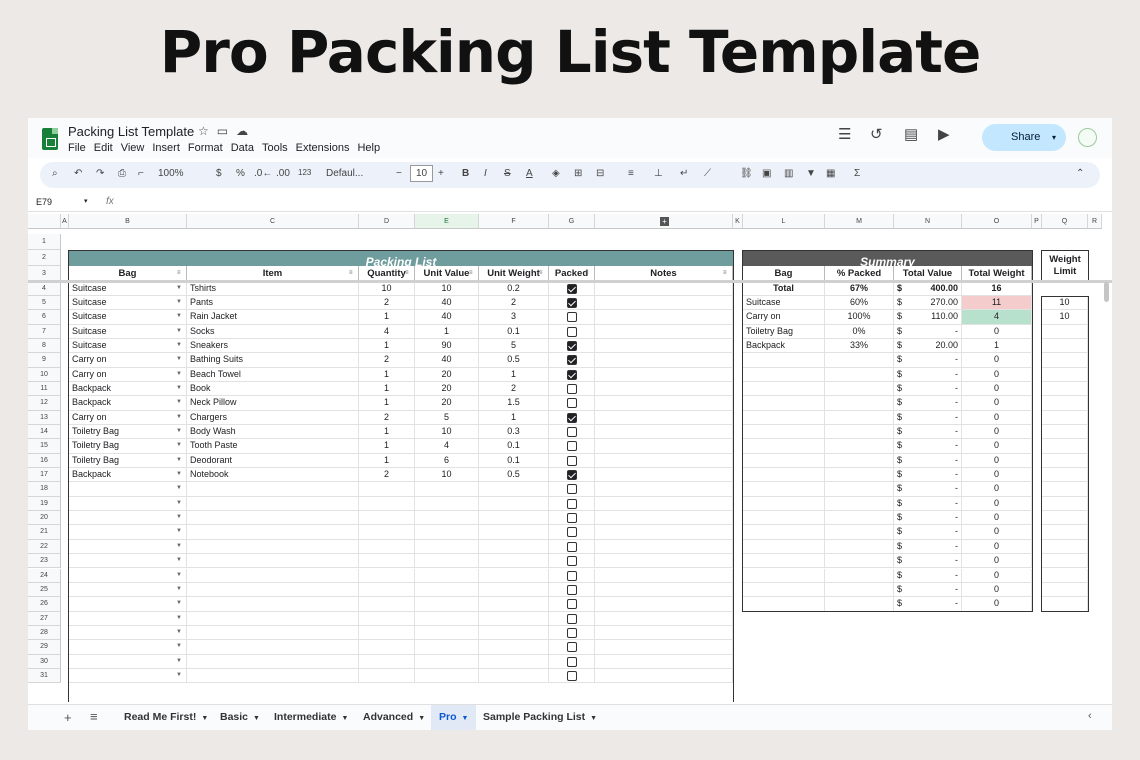 This screenshot has height=760, width=1140. What do you see at coordinates (394, 717) in the screenshot?
I see `tab-advanced: Advanced ▼` at bounding box center [394, 717].